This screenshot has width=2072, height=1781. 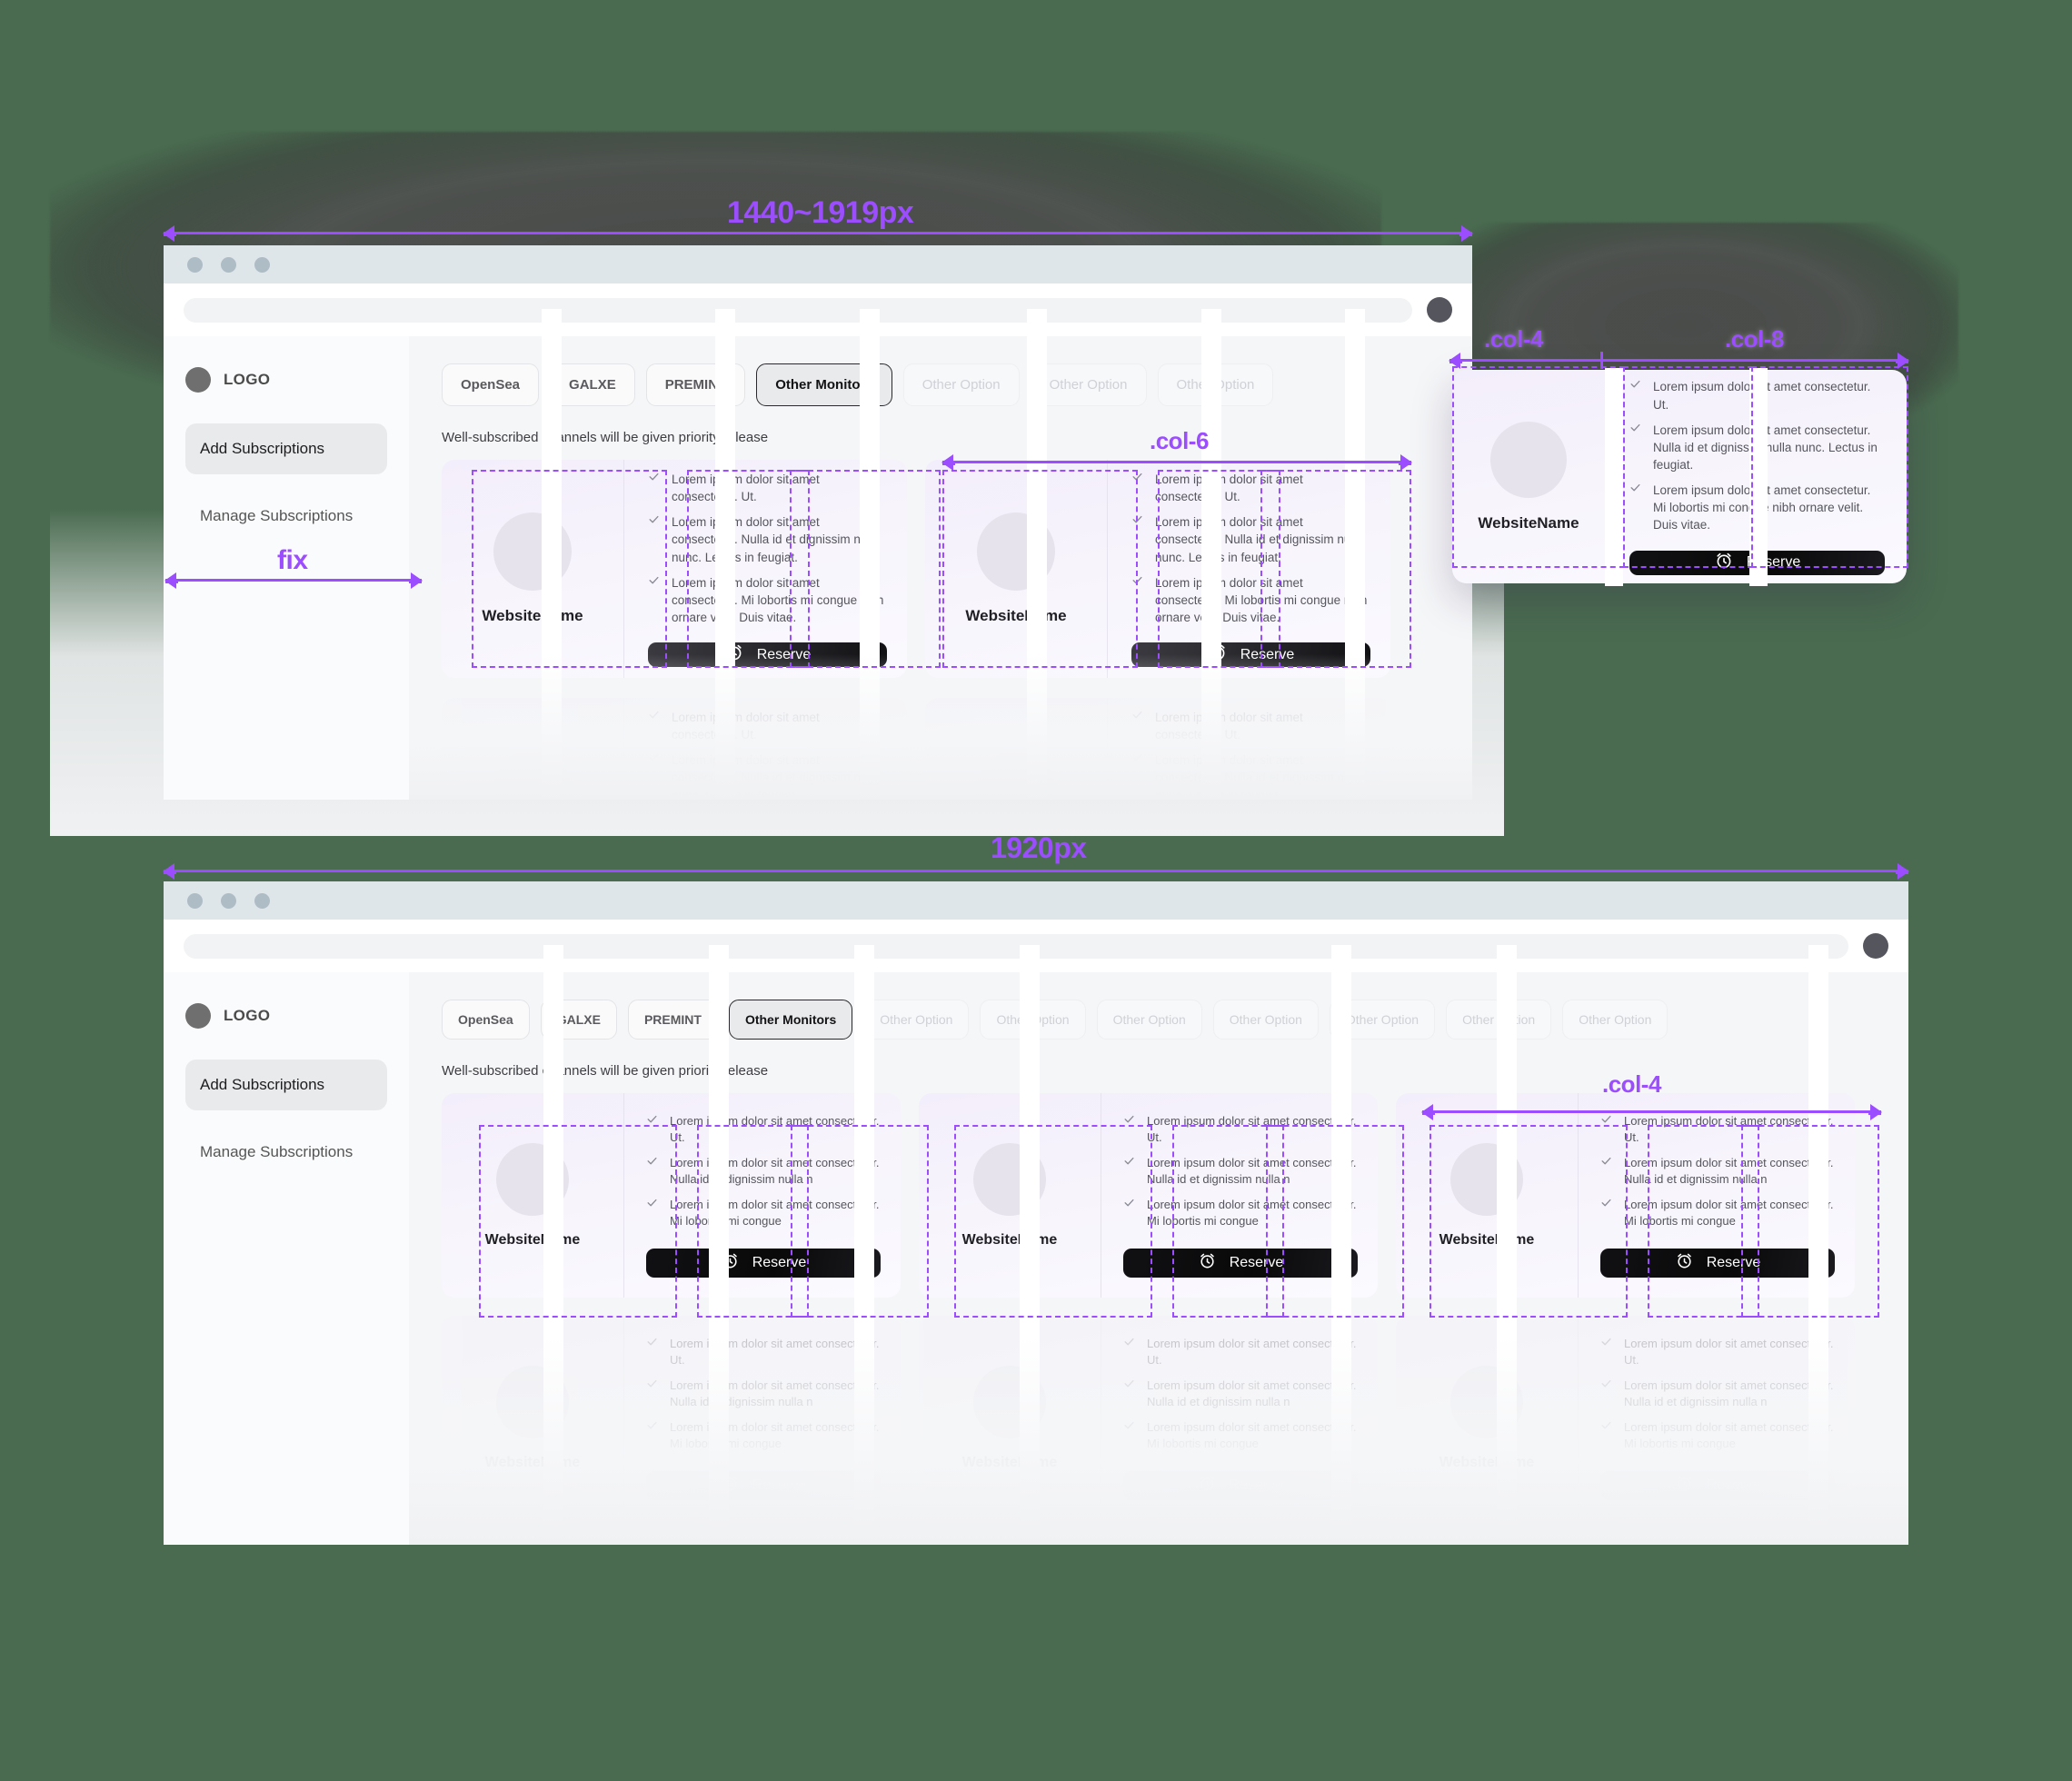 I want to click on tab-label: Other Option, so click(x=1215, y=385).